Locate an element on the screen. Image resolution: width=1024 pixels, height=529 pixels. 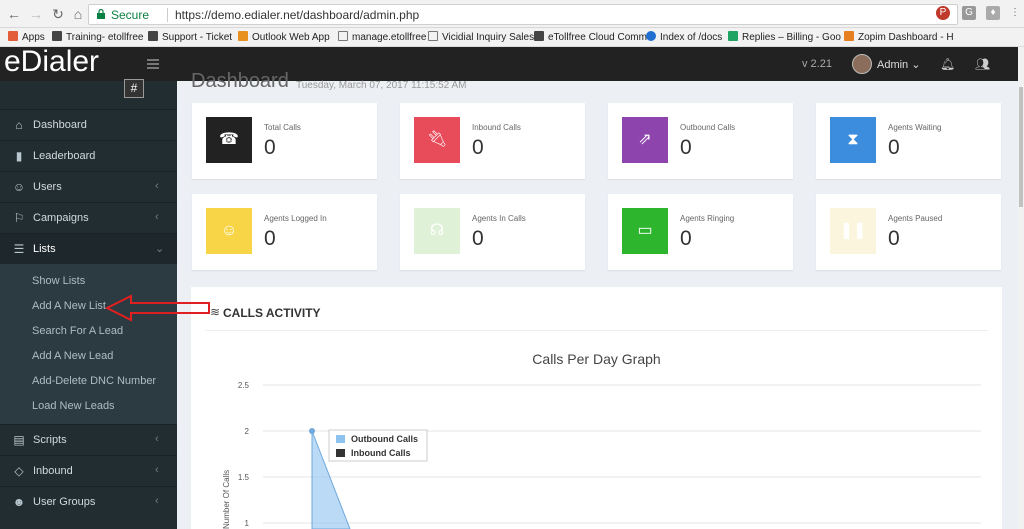
secure-label: Secure is located at coordinates (130, 15).